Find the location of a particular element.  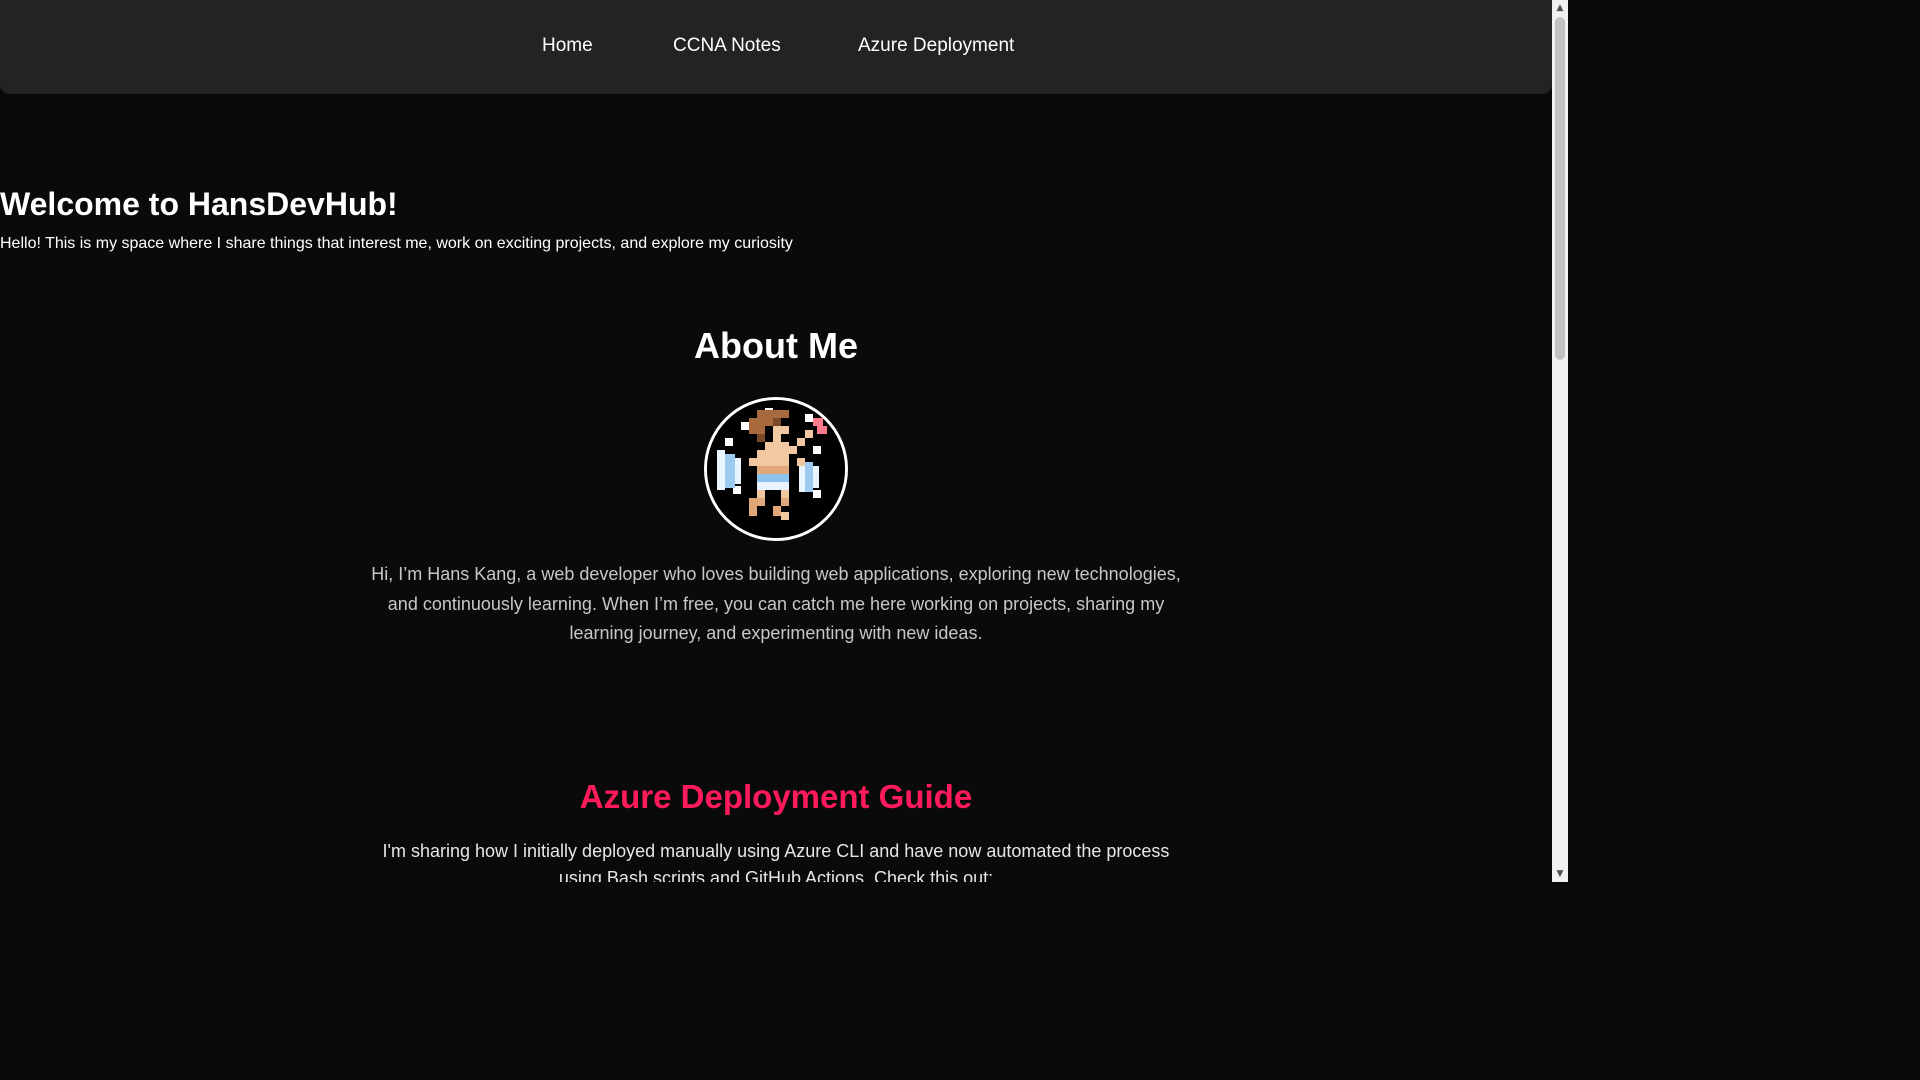

scroll-up-arrow-icon: ▲ is located at coordinates (1560, 8).